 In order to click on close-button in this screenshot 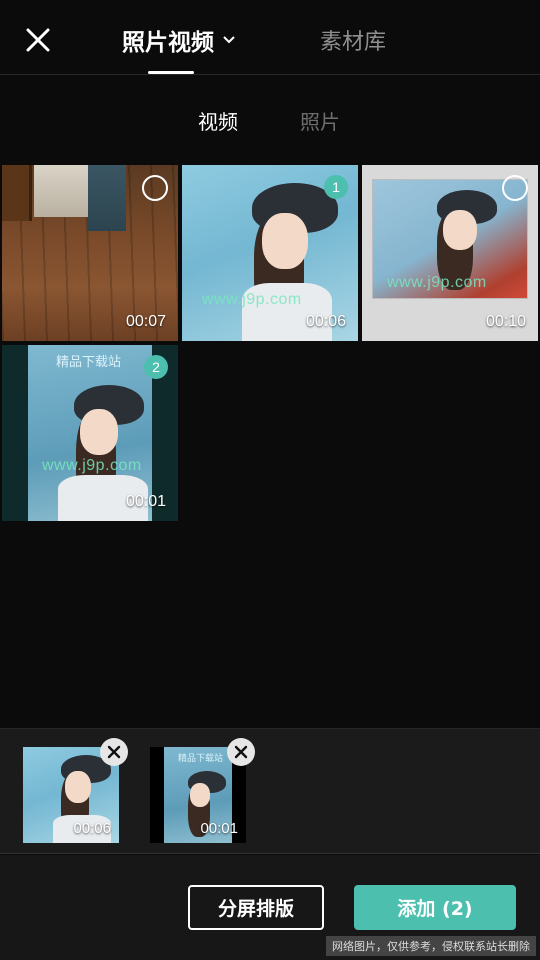, I will do `click(38, 40)`.